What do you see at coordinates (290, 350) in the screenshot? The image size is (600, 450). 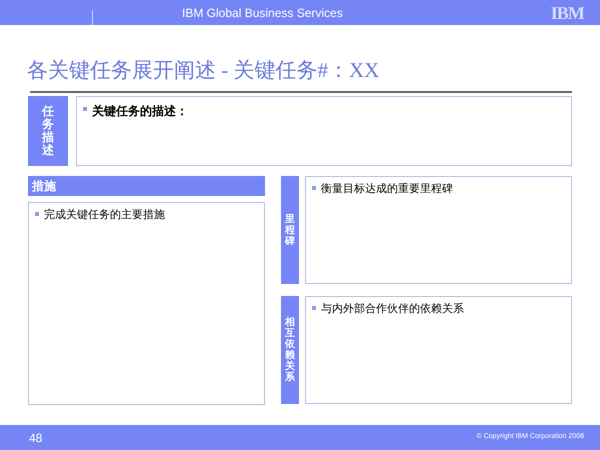 I see `section-label-text: 相互依赖关系` at bounding box center [290, 350].